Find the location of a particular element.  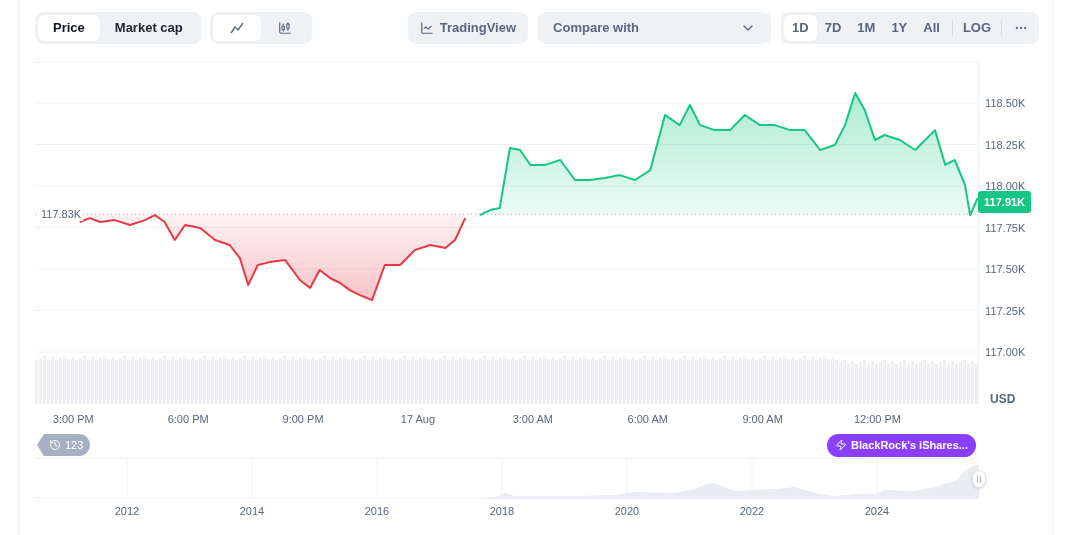

y-axis-label: 118.50K is located at coordinates (1005, 103).